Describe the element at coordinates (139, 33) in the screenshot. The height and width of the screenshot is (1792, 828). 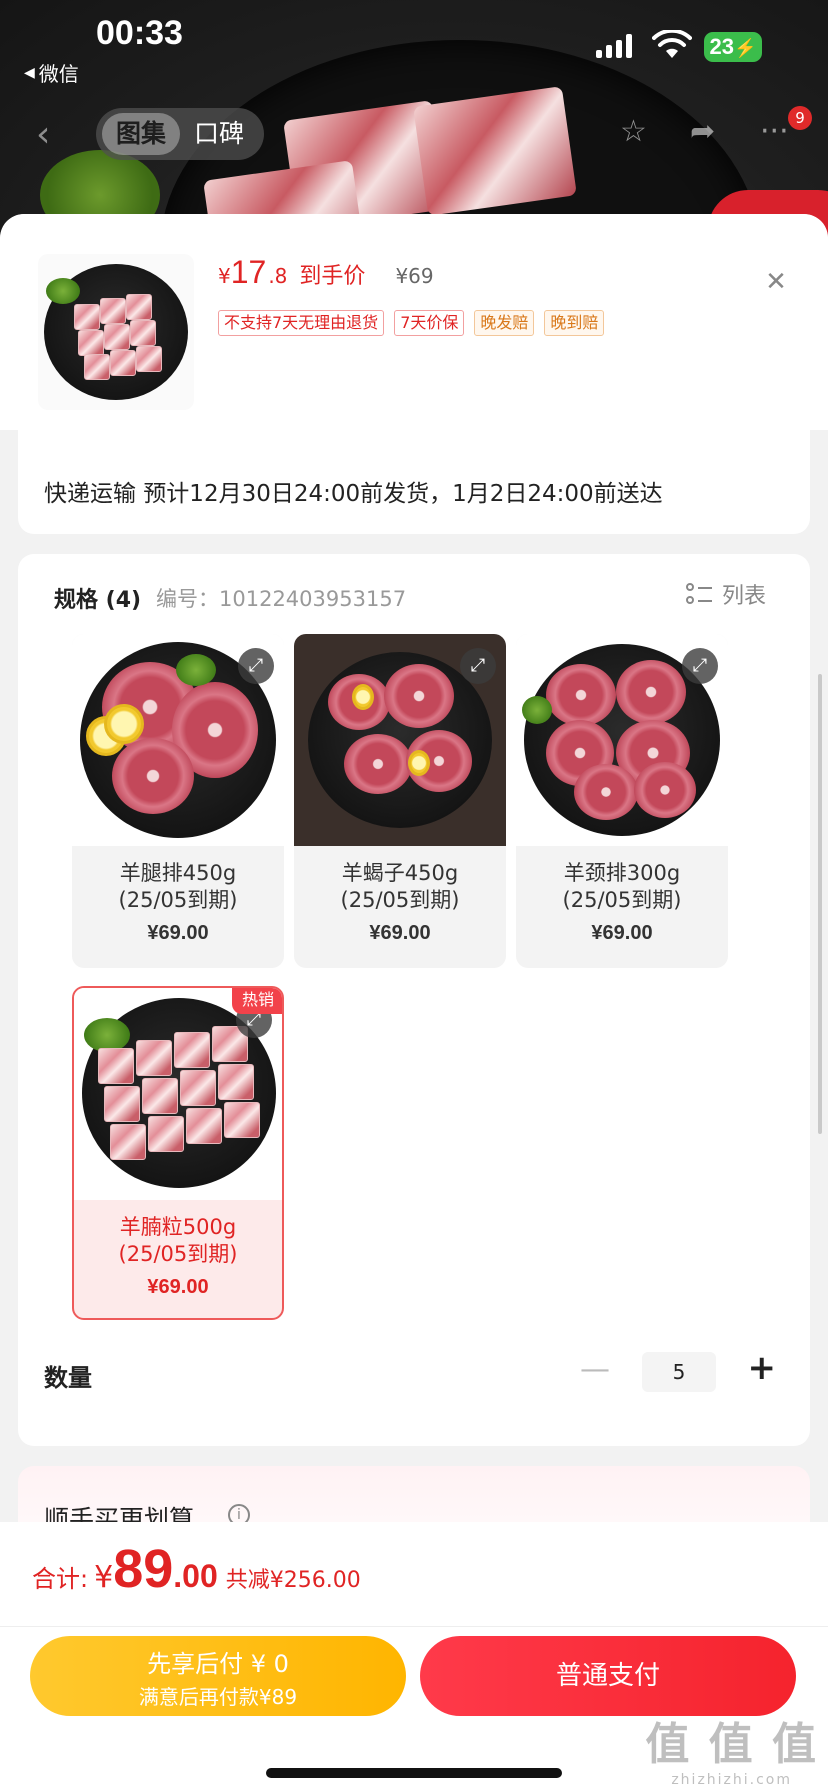
I see `status-time: 00:33` at that location.